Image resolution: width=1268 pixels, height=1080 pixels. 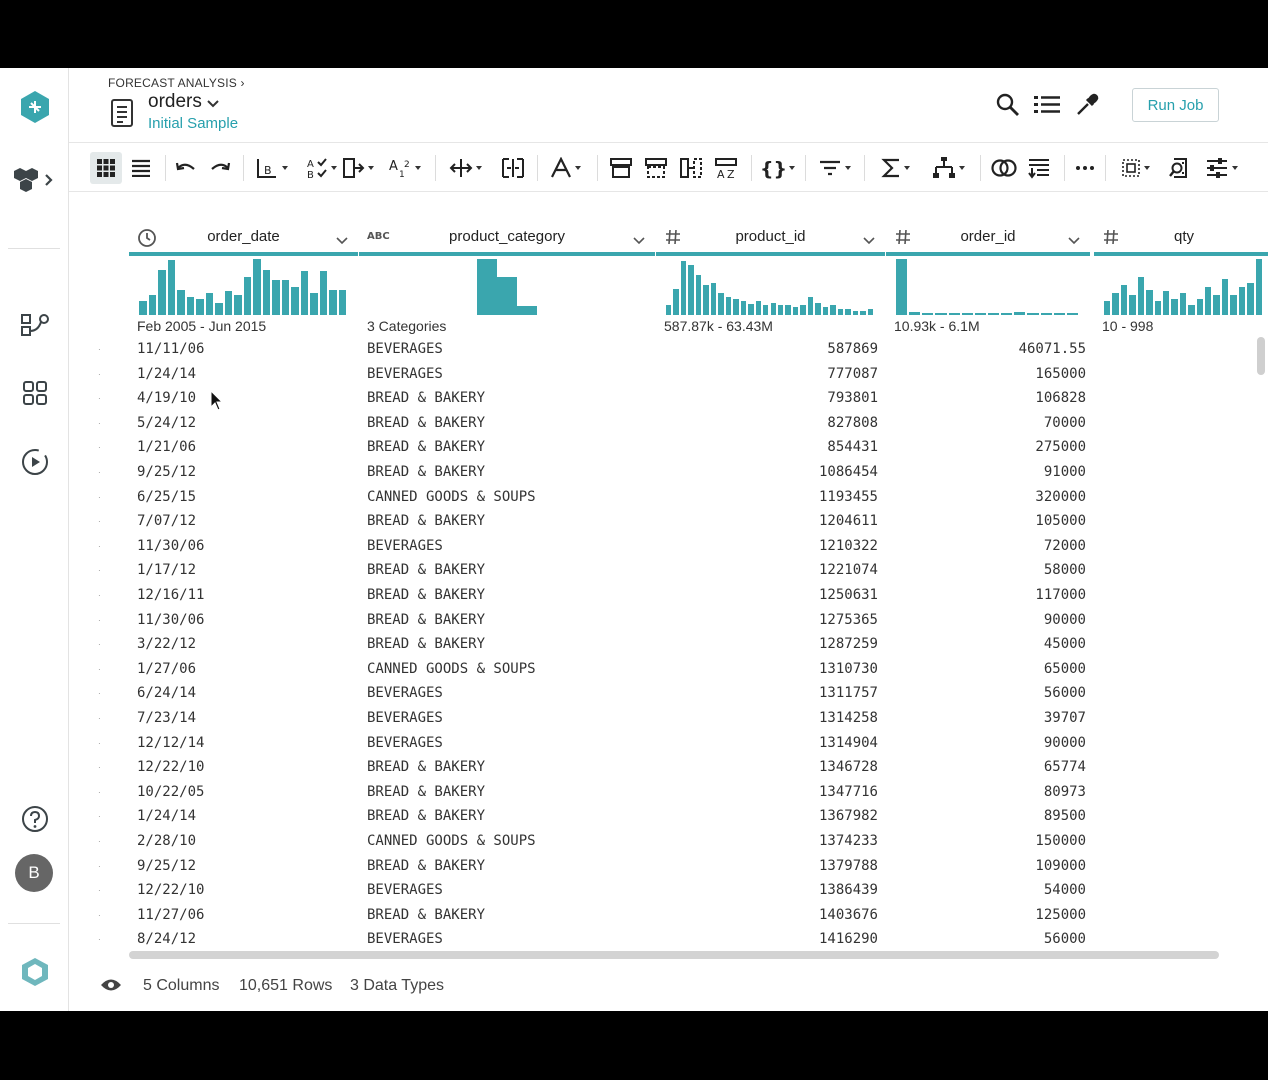 I want to click on product-logo-icon, so click(x=34, y=972).